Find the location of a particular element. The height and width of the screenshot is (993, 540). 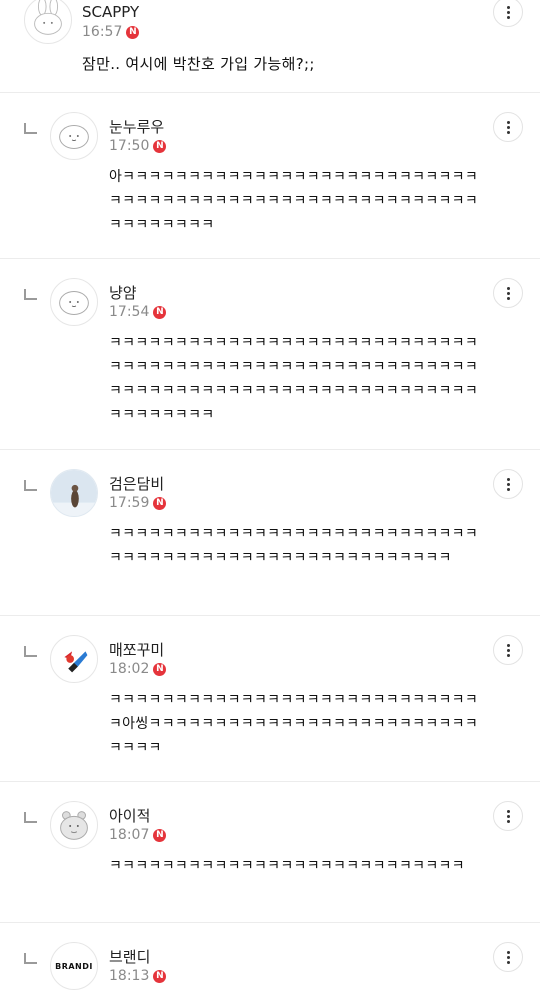

comment-author: 눈누루우 is located at coordinates (136, 126).